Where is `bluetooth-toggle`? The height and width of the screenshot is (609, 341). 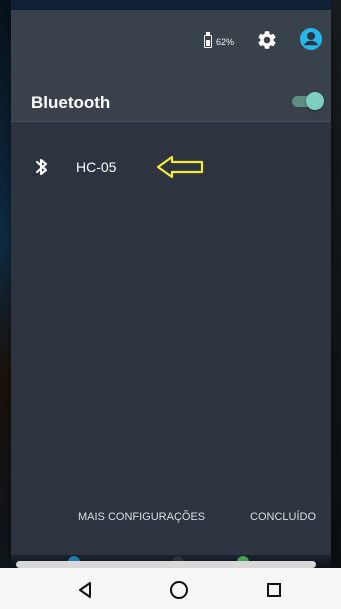 bluetooth-toggle is located at coordinates (308, 101).